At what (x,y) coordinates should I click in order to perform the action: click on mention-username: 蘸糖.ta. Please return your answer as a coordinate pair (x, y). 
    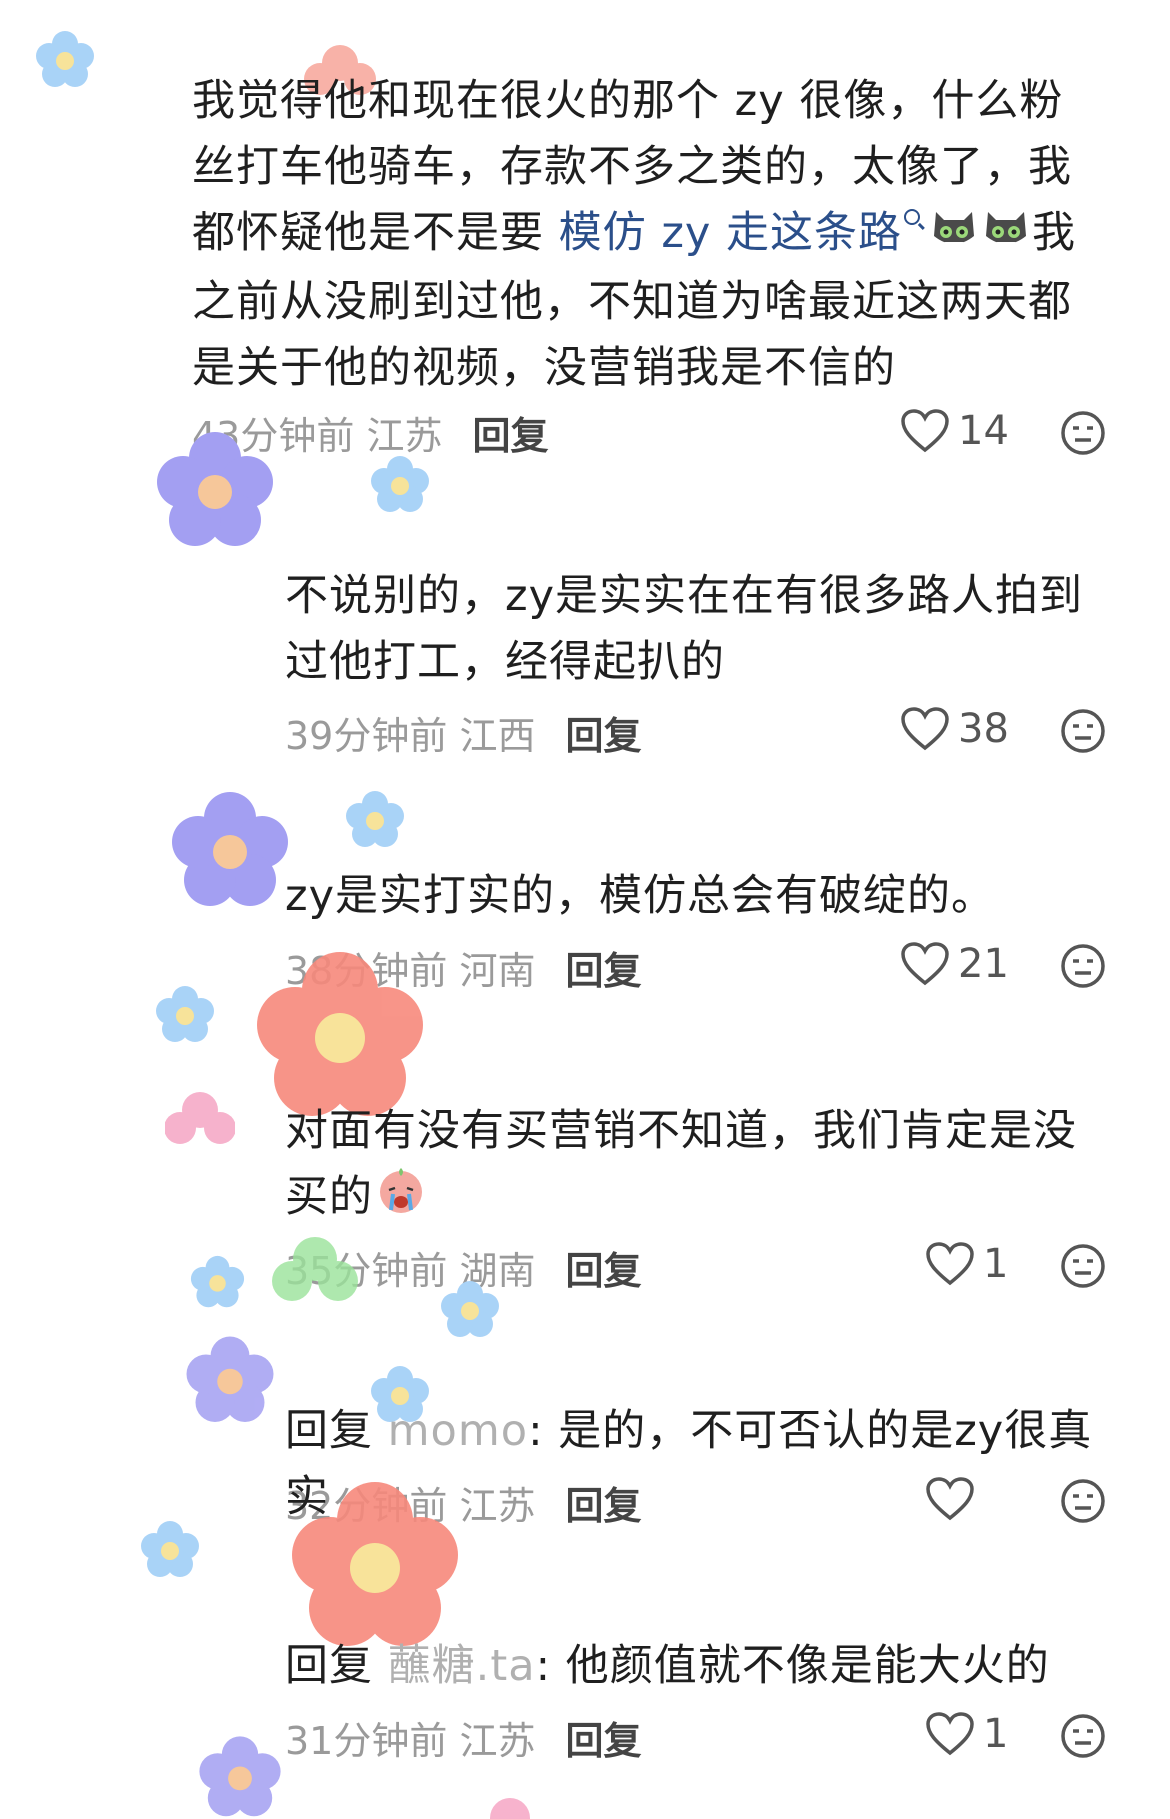
    Looking at the image, I should click on (462, 1666).